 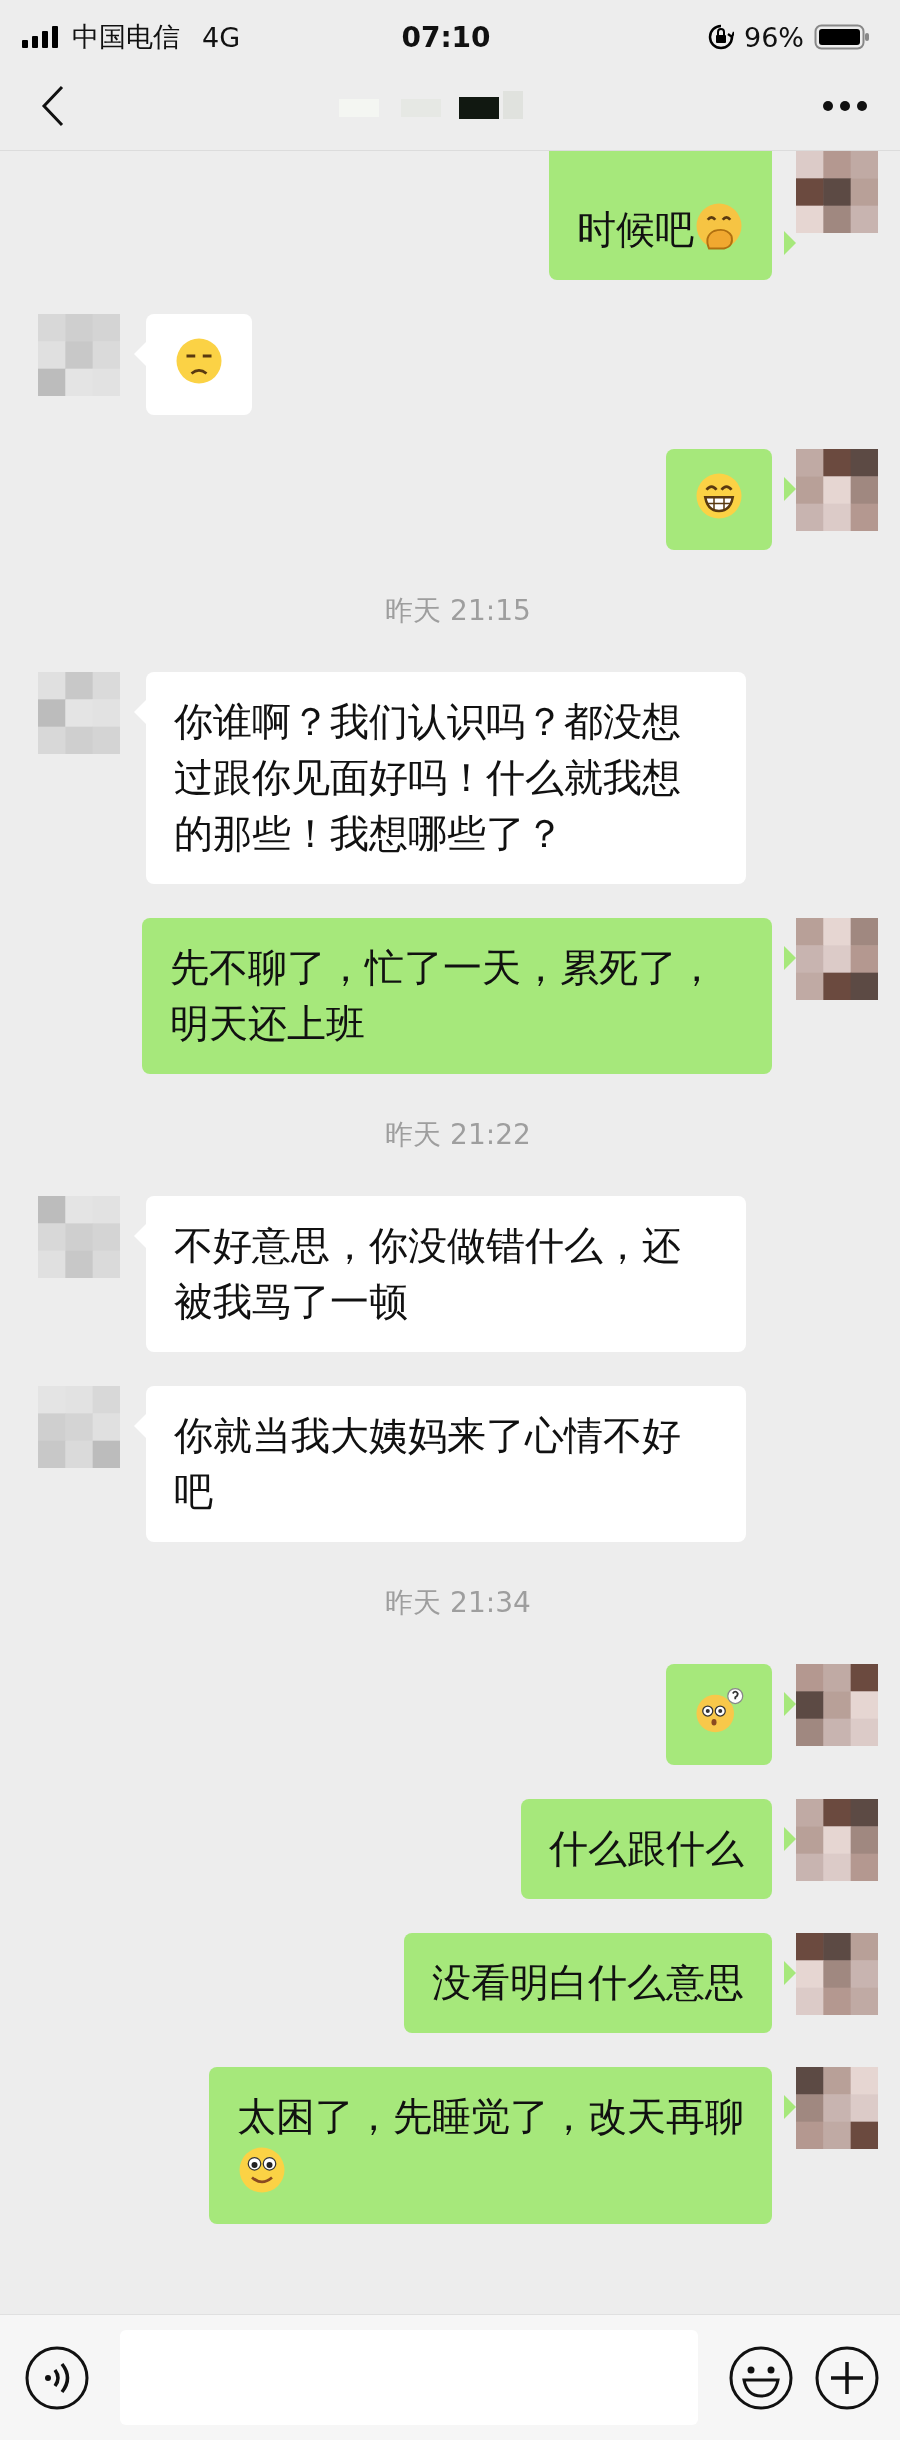 What do you see at coordinates (446, 1274) in the screenshot?
I see `message-bubble: 不好意思，你没做错什么，还被我骂了一顿` at bounding box center [446, 1274].